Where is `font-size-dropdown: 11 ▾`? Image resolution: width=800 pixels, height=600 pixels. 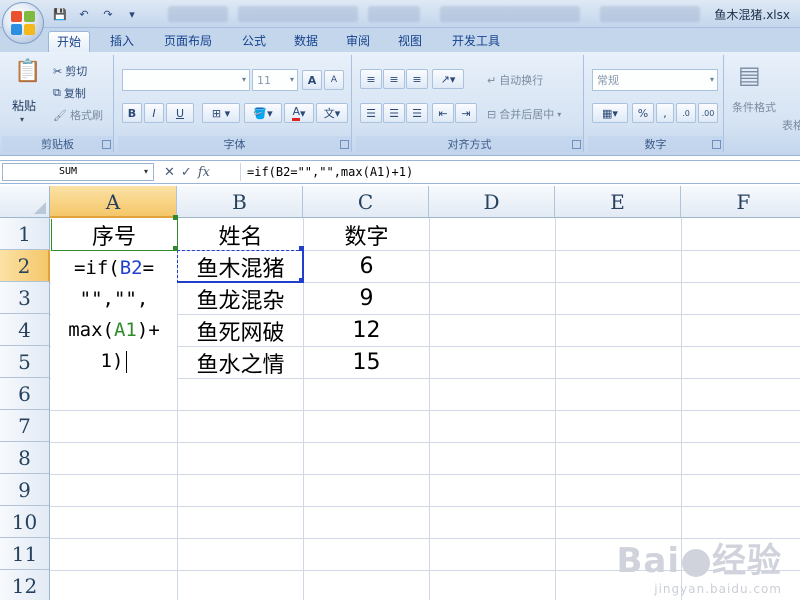 font-size-dropdown: 11 ▾ is located at coordinates (275, 80).